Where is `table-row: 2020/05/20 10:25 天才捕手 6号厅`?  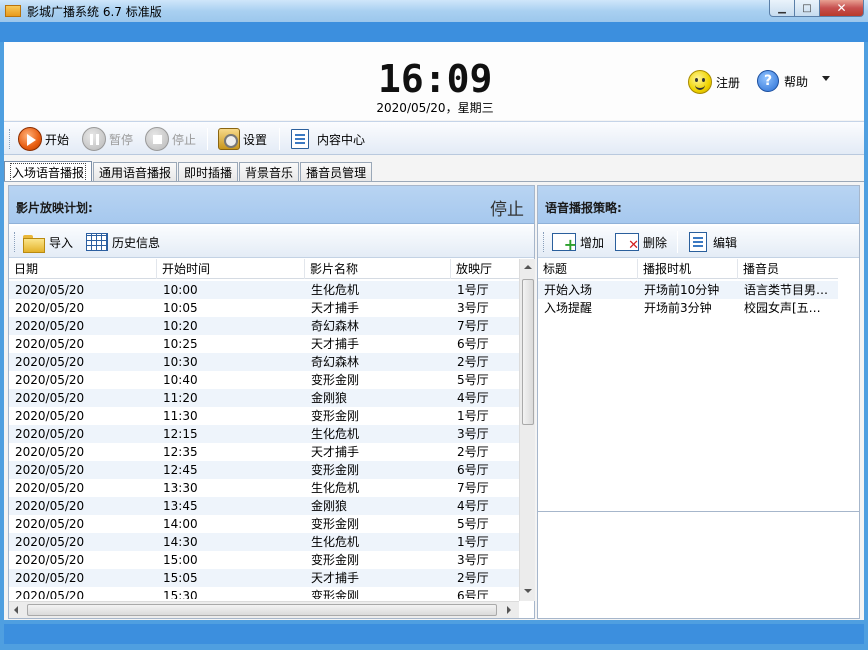 table-row: 2020/05/20 10:25 天才捕手 6号厅 is located at coordinates (264, 344).